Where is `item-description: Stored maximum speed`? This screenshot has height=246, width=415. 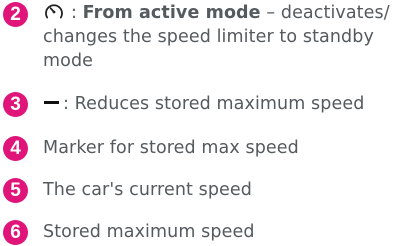 item-description: Stored maximum speed is located at coordinates (227, 232).